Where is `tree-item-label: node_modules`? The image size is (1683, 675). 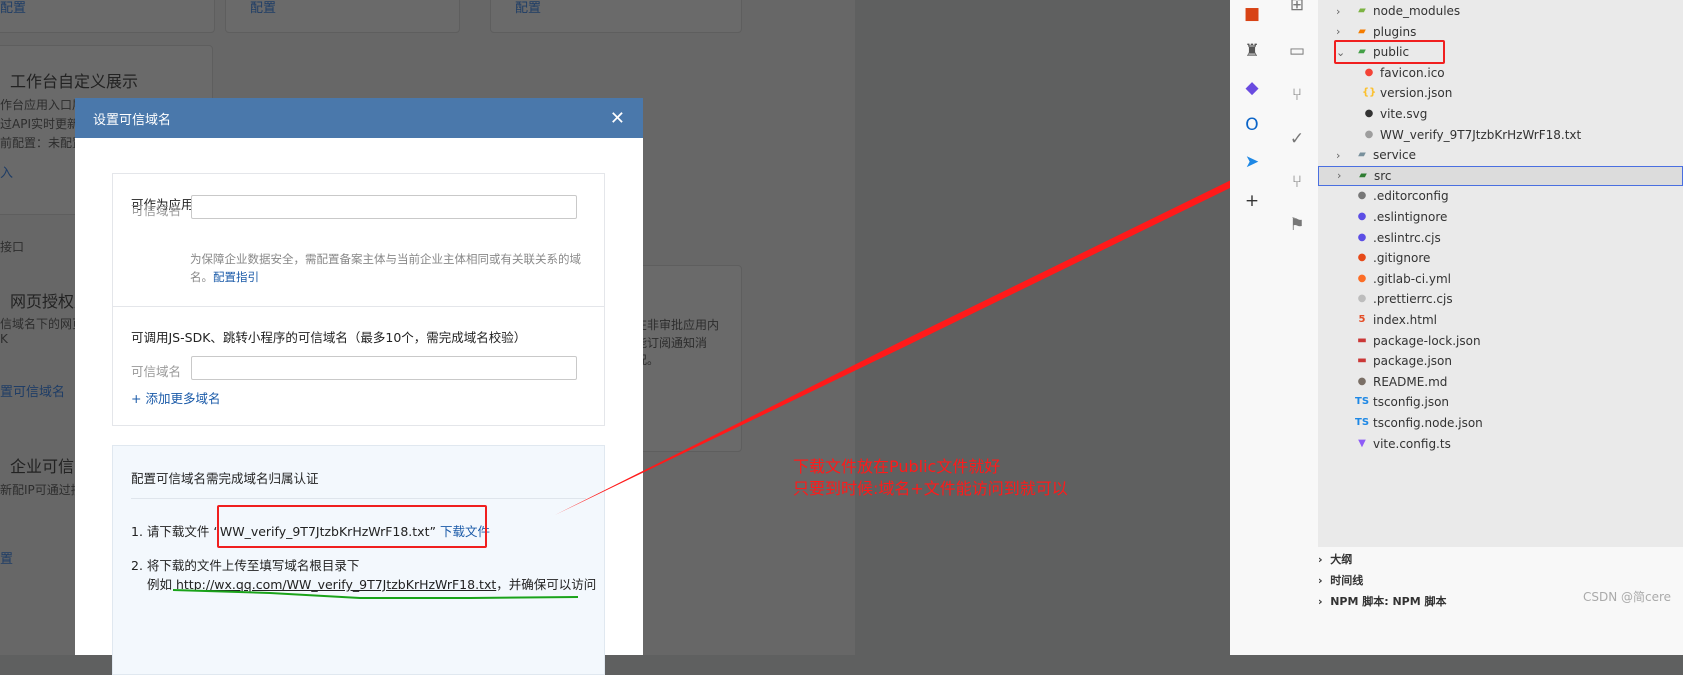 tree-item-label: node_modules is located at coordinates (1417, 11).